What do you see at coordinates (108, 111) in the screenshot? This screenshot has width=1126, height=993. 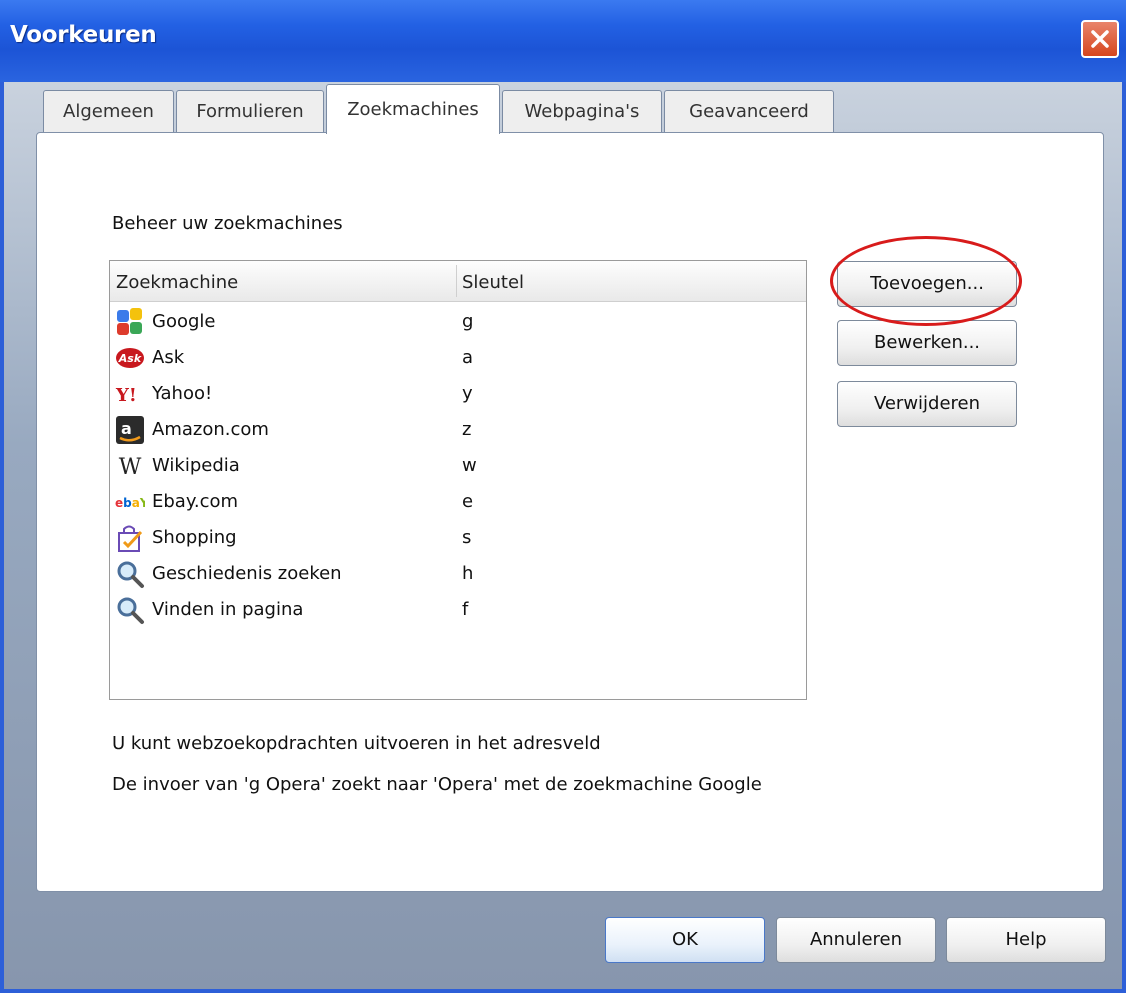 I see `tab-algemeen: Algemeen` at bounding box center [108, 111].